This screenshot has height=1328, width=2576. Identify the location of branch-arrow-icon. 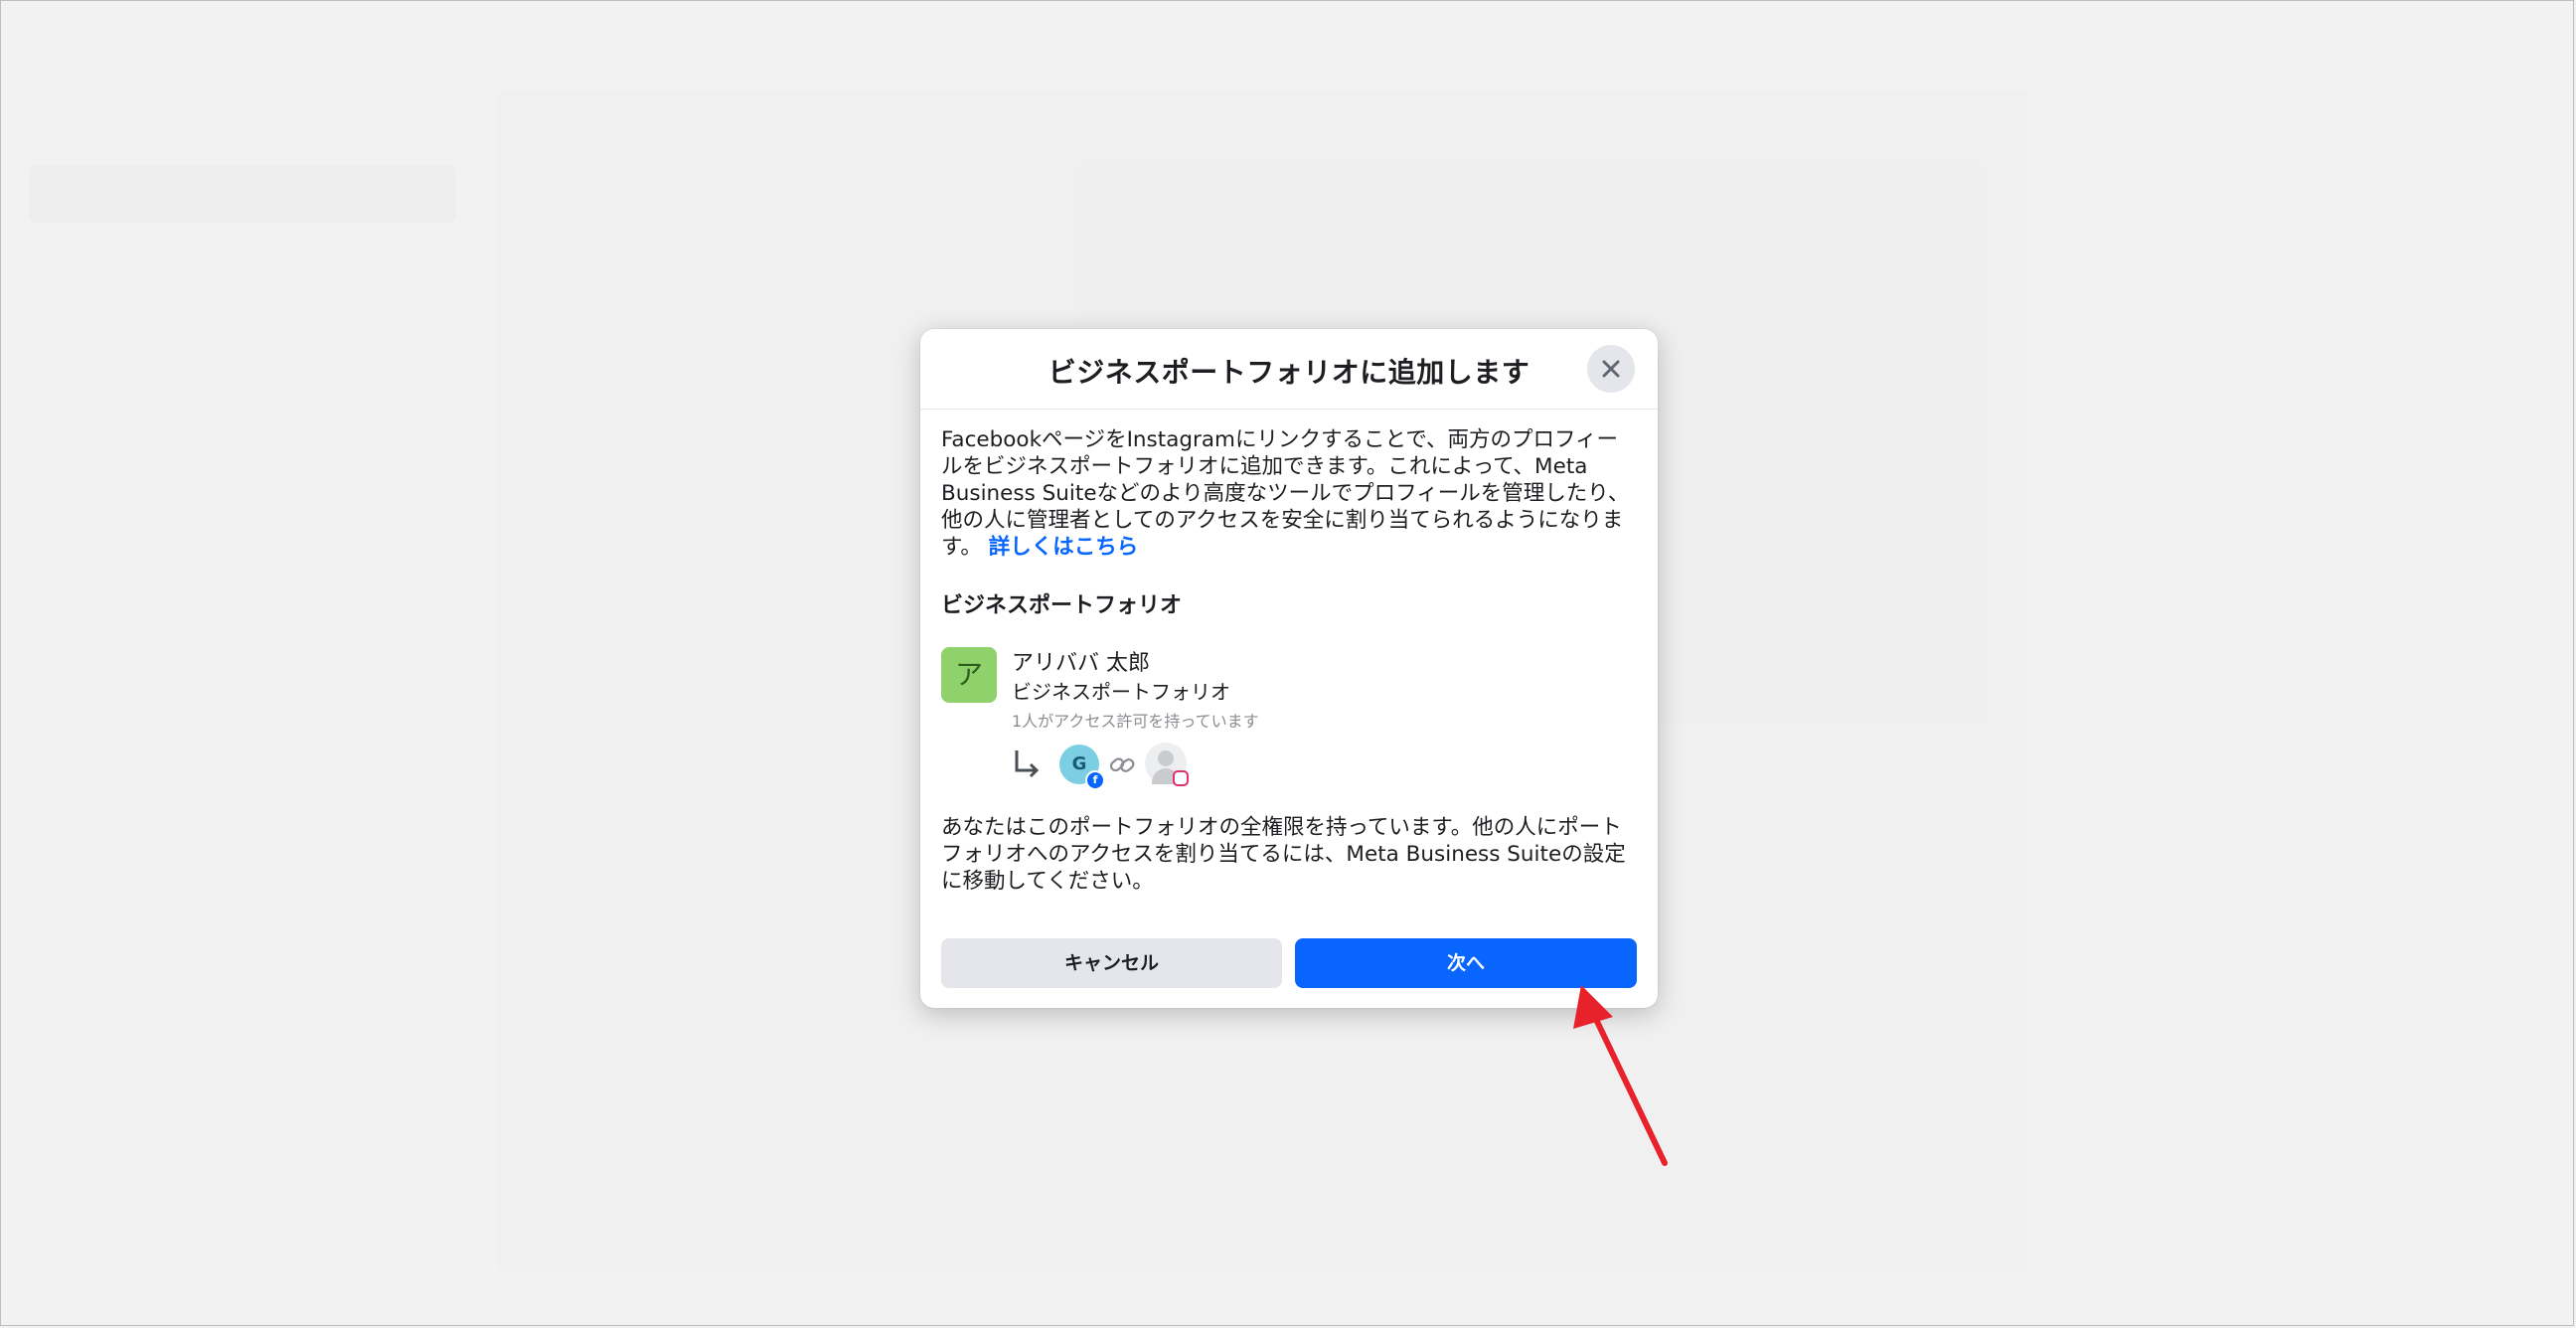
(1027, 764).